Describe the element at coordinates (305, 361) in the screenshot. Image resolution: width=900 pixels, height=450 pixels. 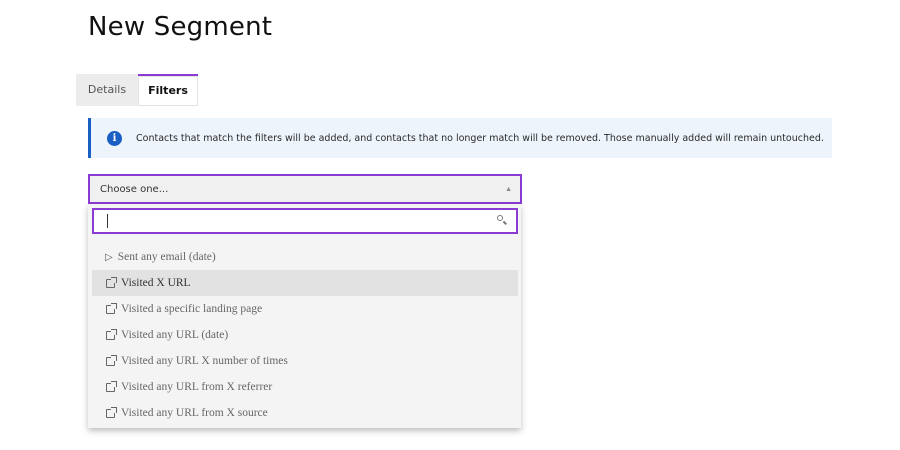
I see `option-visited-any-url-x-times: Visited any URL X number of times` at that location.